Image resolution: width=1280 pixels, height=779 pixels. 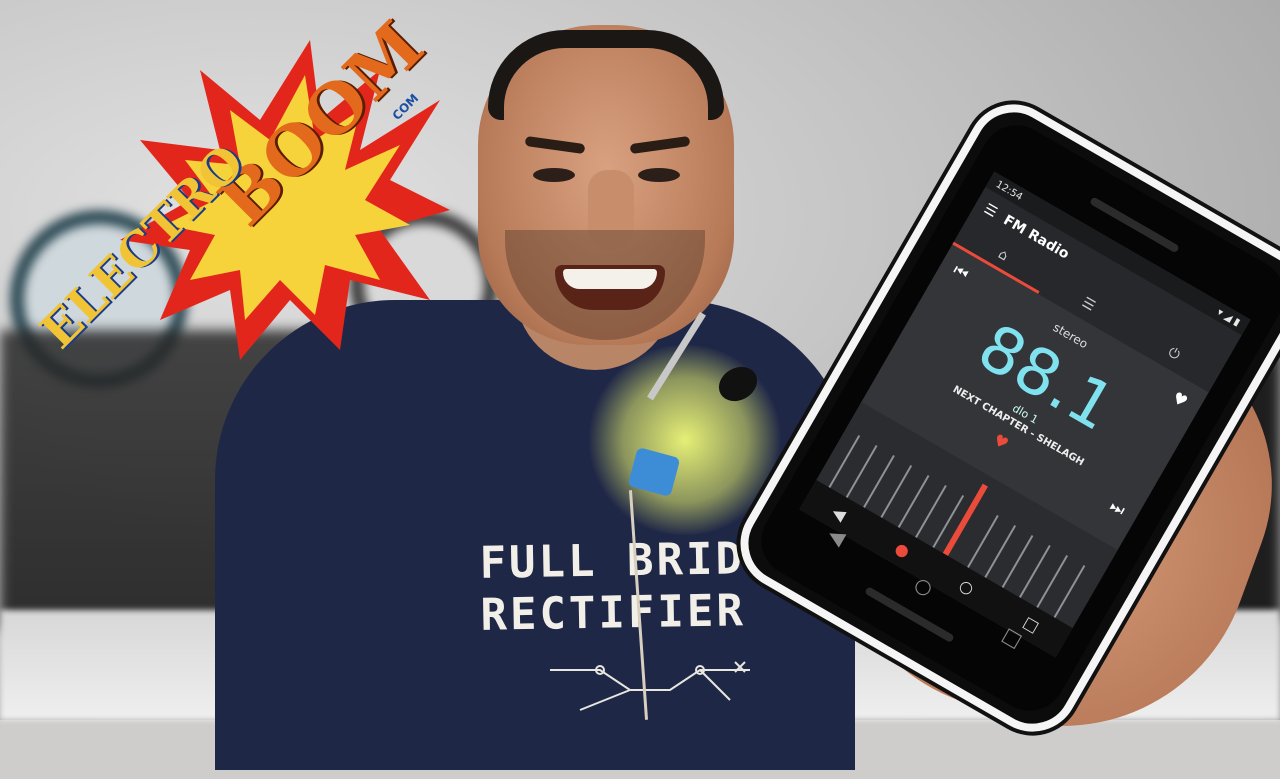 What do you see at coordinates (990, 211) in the screenshot?
I see `menu-icon: ☰` at bounding box center [990, 211].